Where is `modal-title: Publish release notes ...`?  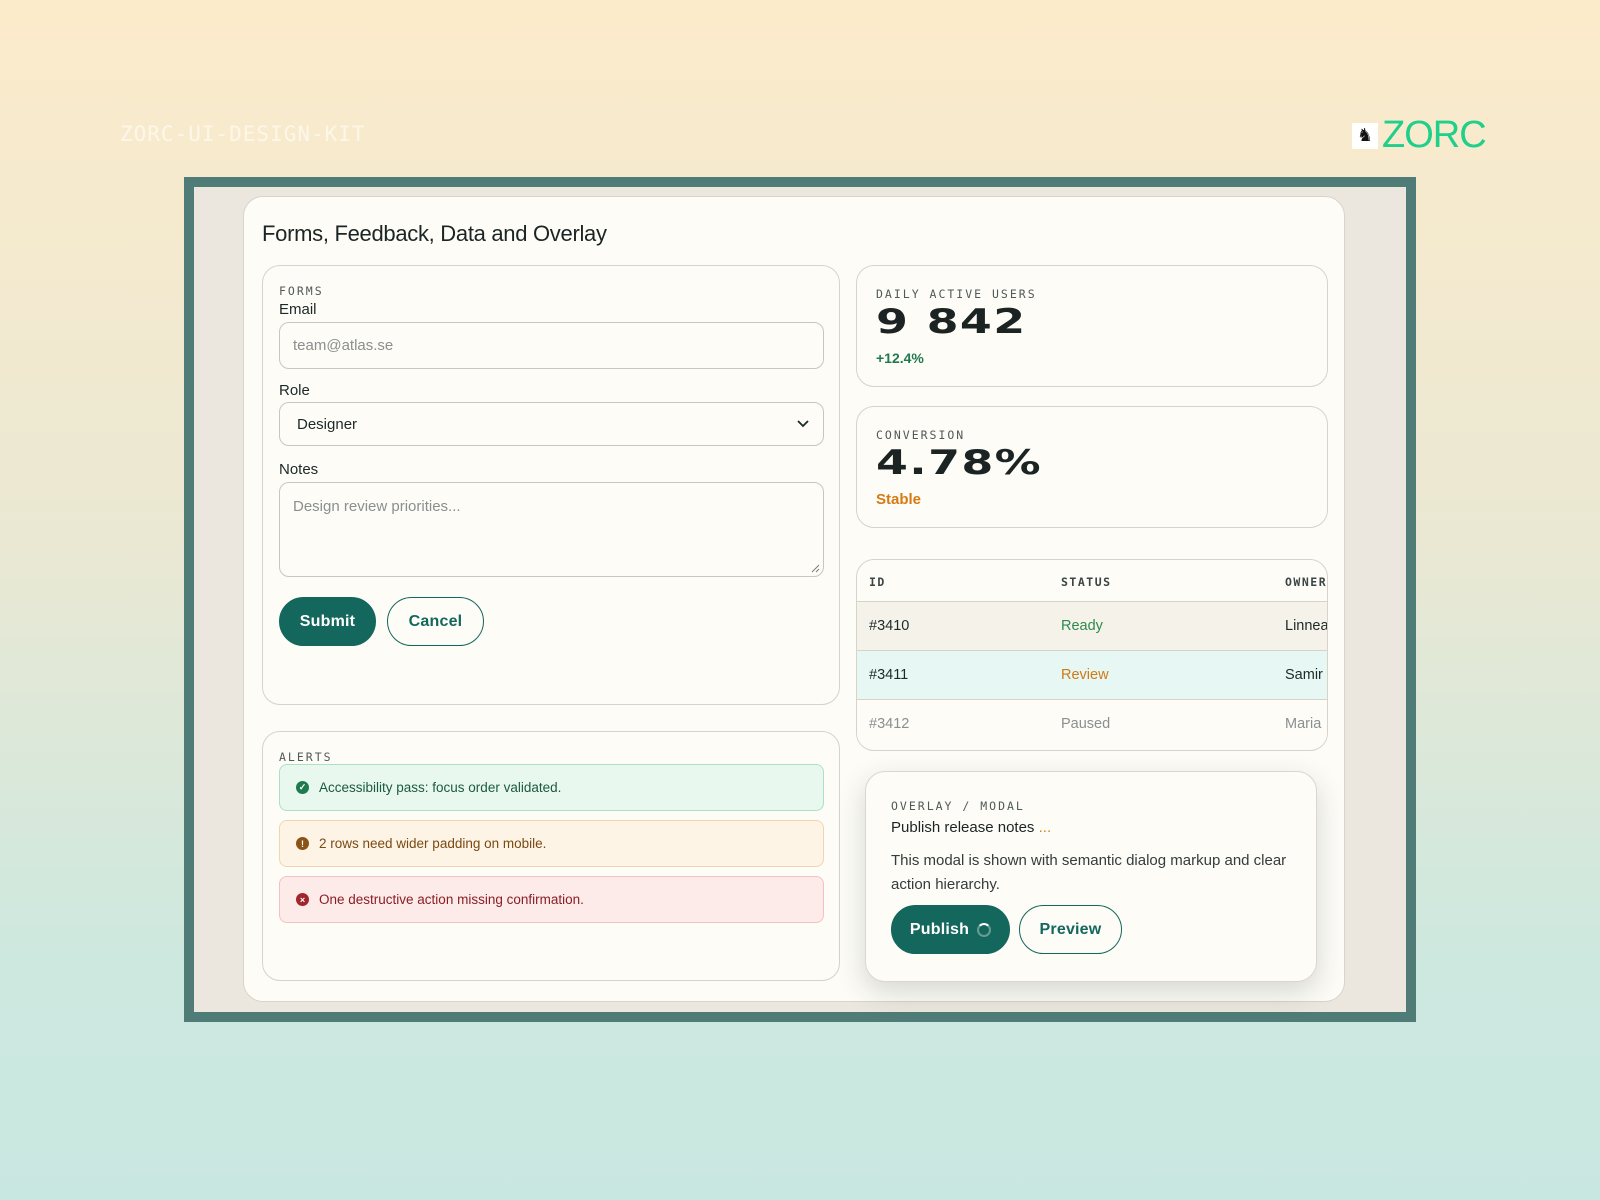
modal-title: Publish release notes ... is located at coordinates (971, 827).